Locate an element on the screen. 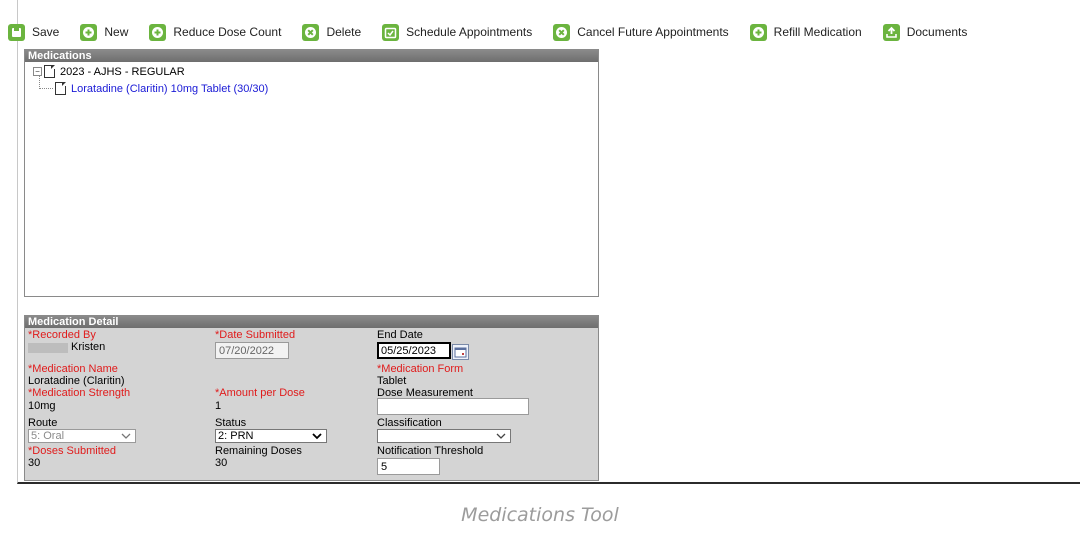 The image size is (1080, 540). date-submitted-field is located at coordinates (252, 350).